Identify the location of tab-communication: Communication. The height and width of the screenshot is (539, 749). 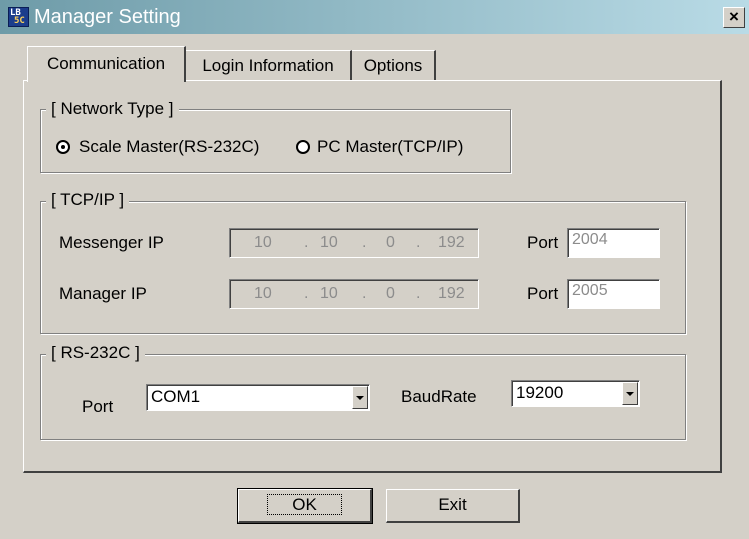
(106, 64).